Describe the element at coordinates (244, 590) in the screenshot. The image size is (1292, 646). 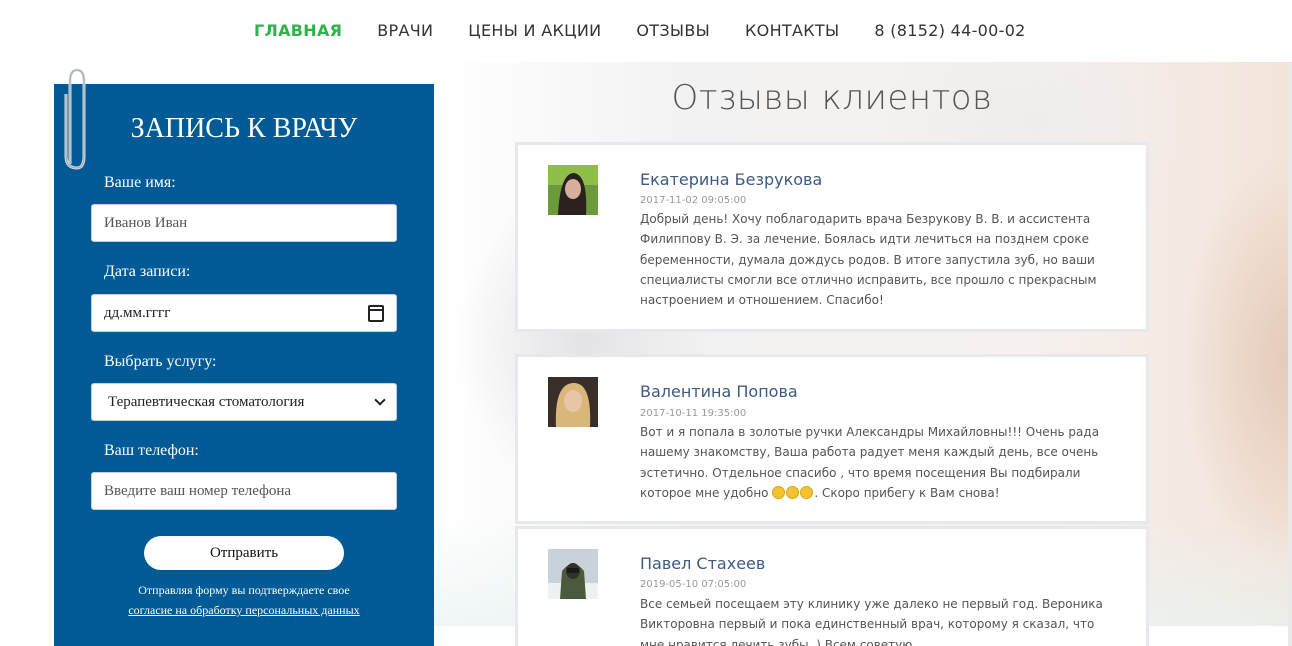
I see `consent-text: Отправляя форму вы подтверждаете свое` at that location.